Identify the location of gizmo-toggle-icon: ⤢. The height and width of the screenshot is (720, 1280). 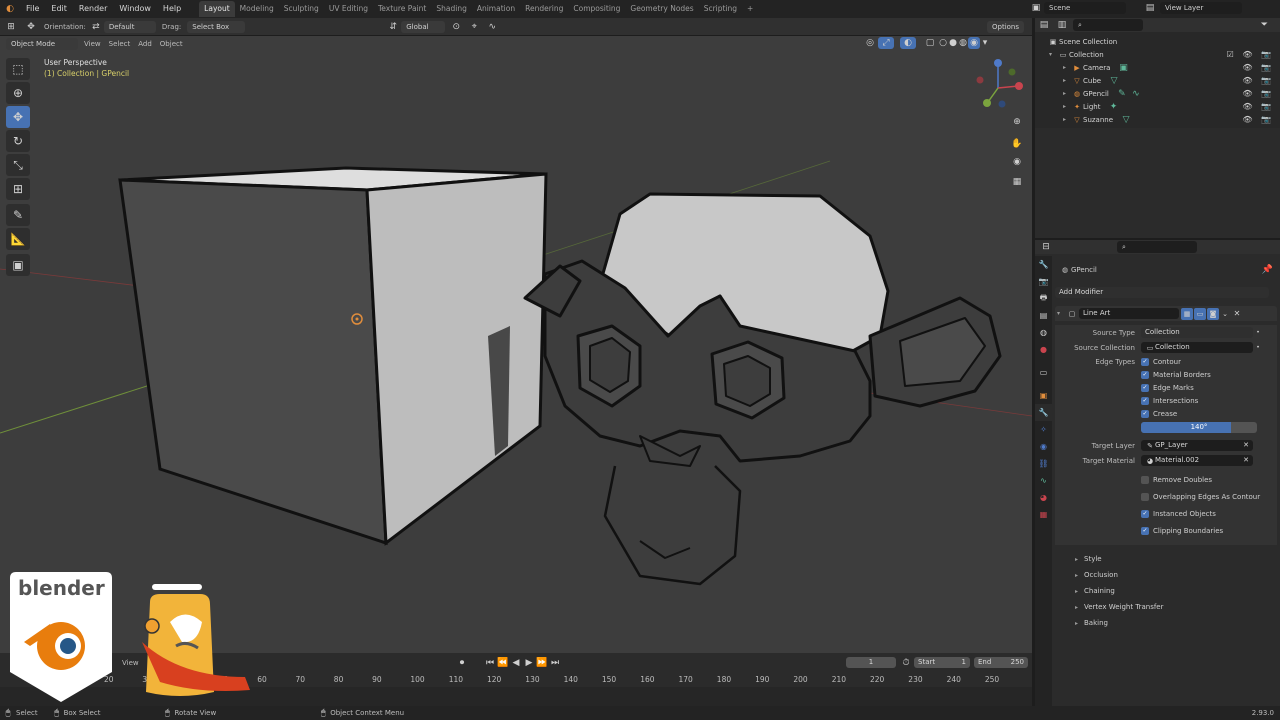
(886, 43).